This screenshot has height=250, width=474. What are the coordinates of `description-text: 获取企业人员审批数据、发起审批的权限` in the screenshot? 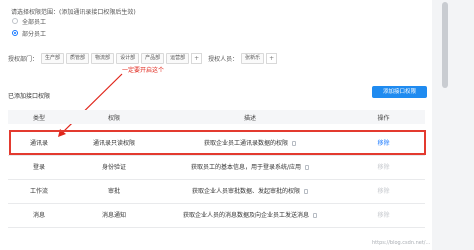 It's located at (245, 191).